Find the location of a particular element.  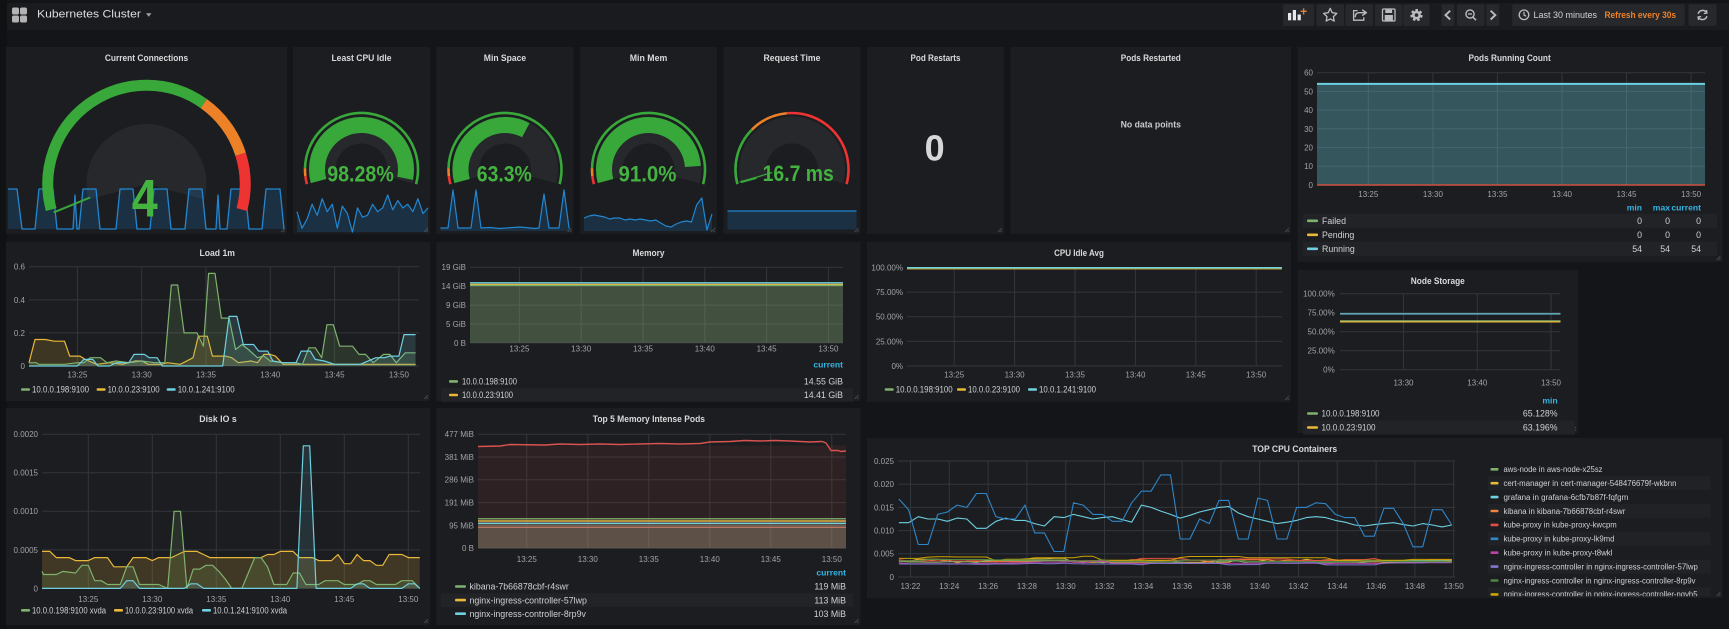

svg-text: 0.0020 is located at coordinates (26, 434).